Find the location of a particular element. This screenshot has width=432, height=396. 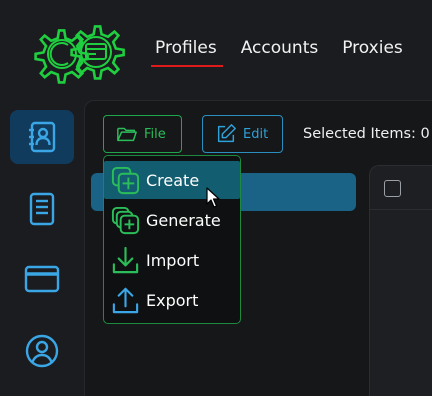

notebook-icon is located at coordinates (42, 209).